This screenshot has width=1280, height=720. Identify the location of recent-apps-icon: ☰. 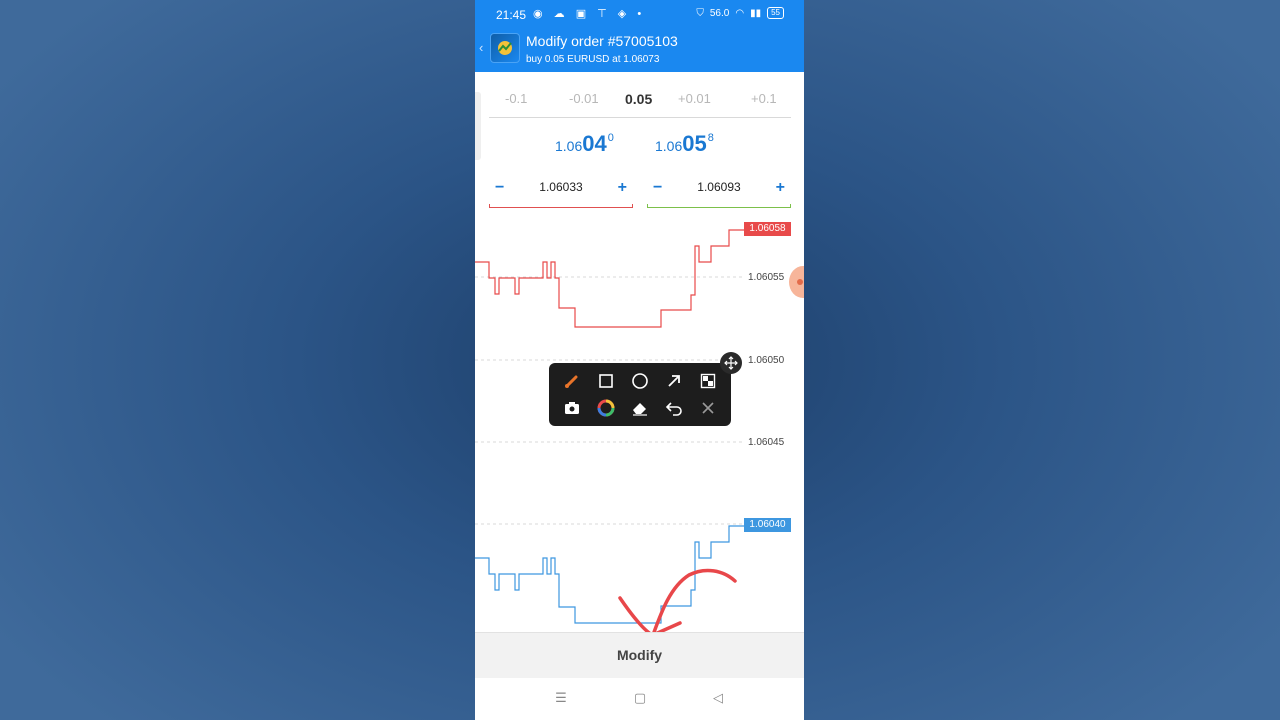
(561, 698).